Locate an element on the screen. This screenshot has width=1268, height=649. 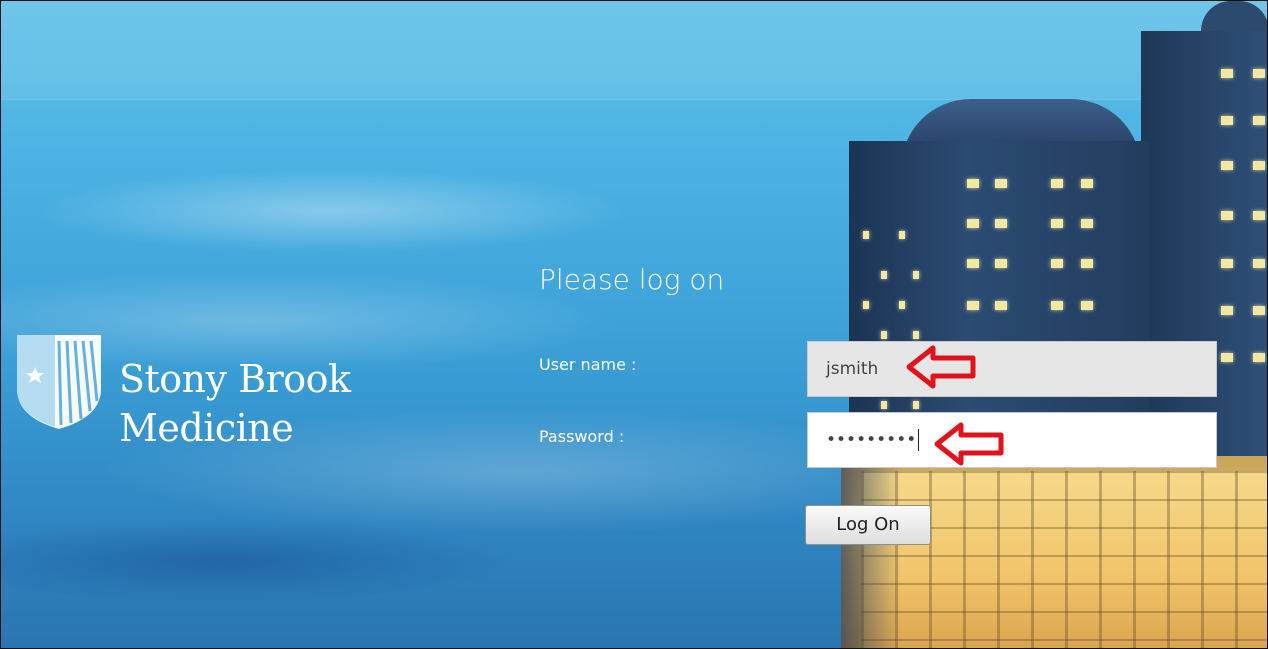
logo-text-line2: Medicine is located at coordinates (206, 428).